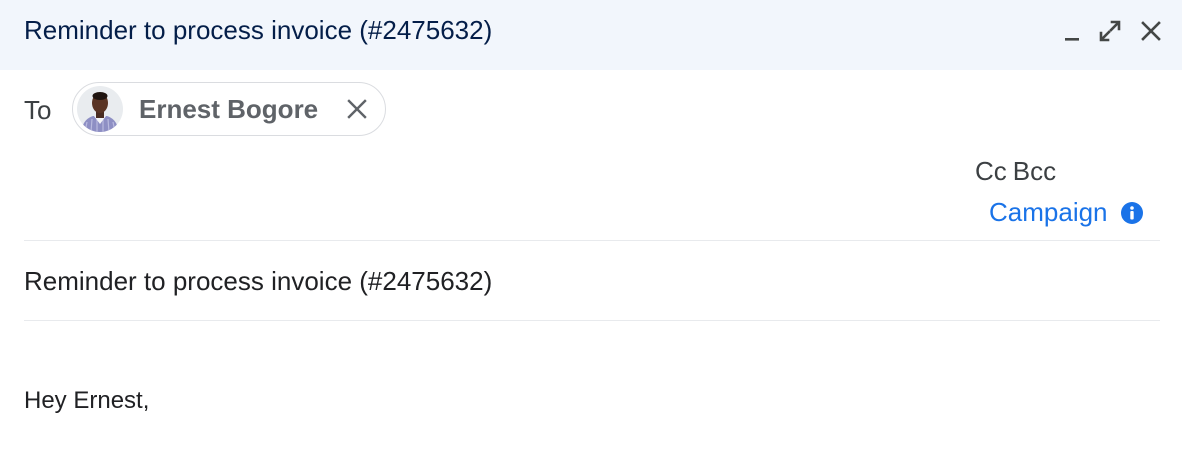  I want to click on campaign-link: Campaign, so click(1066, 212).